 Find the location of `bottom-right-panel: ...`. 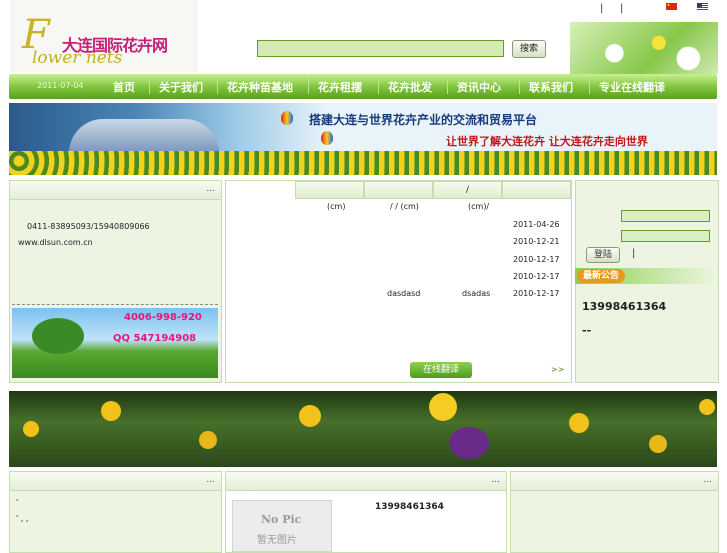

bottom-right-panel: ... is located at coordinates (614, 512).